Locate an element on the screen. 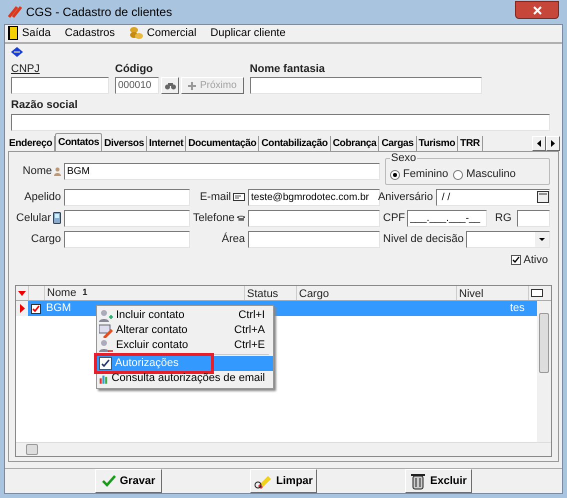  column-header: Nivel is located at coordinates (471, 294).